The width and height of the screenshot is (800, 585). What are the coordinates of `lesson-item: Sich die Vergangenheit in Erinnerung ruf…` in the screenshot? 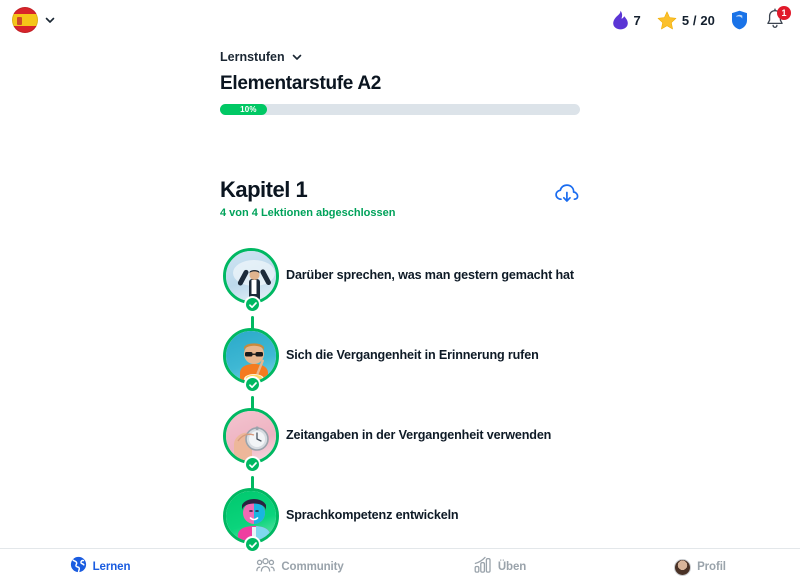 It's located at (423, 372).